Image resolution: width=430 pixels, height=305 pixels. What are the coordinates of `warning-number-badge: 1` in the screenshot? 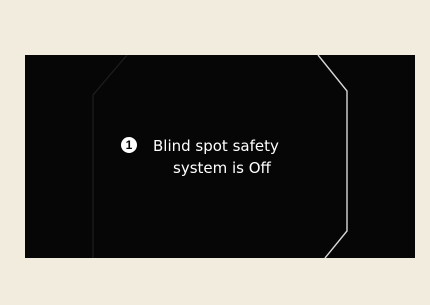 It's located at (129, 145).